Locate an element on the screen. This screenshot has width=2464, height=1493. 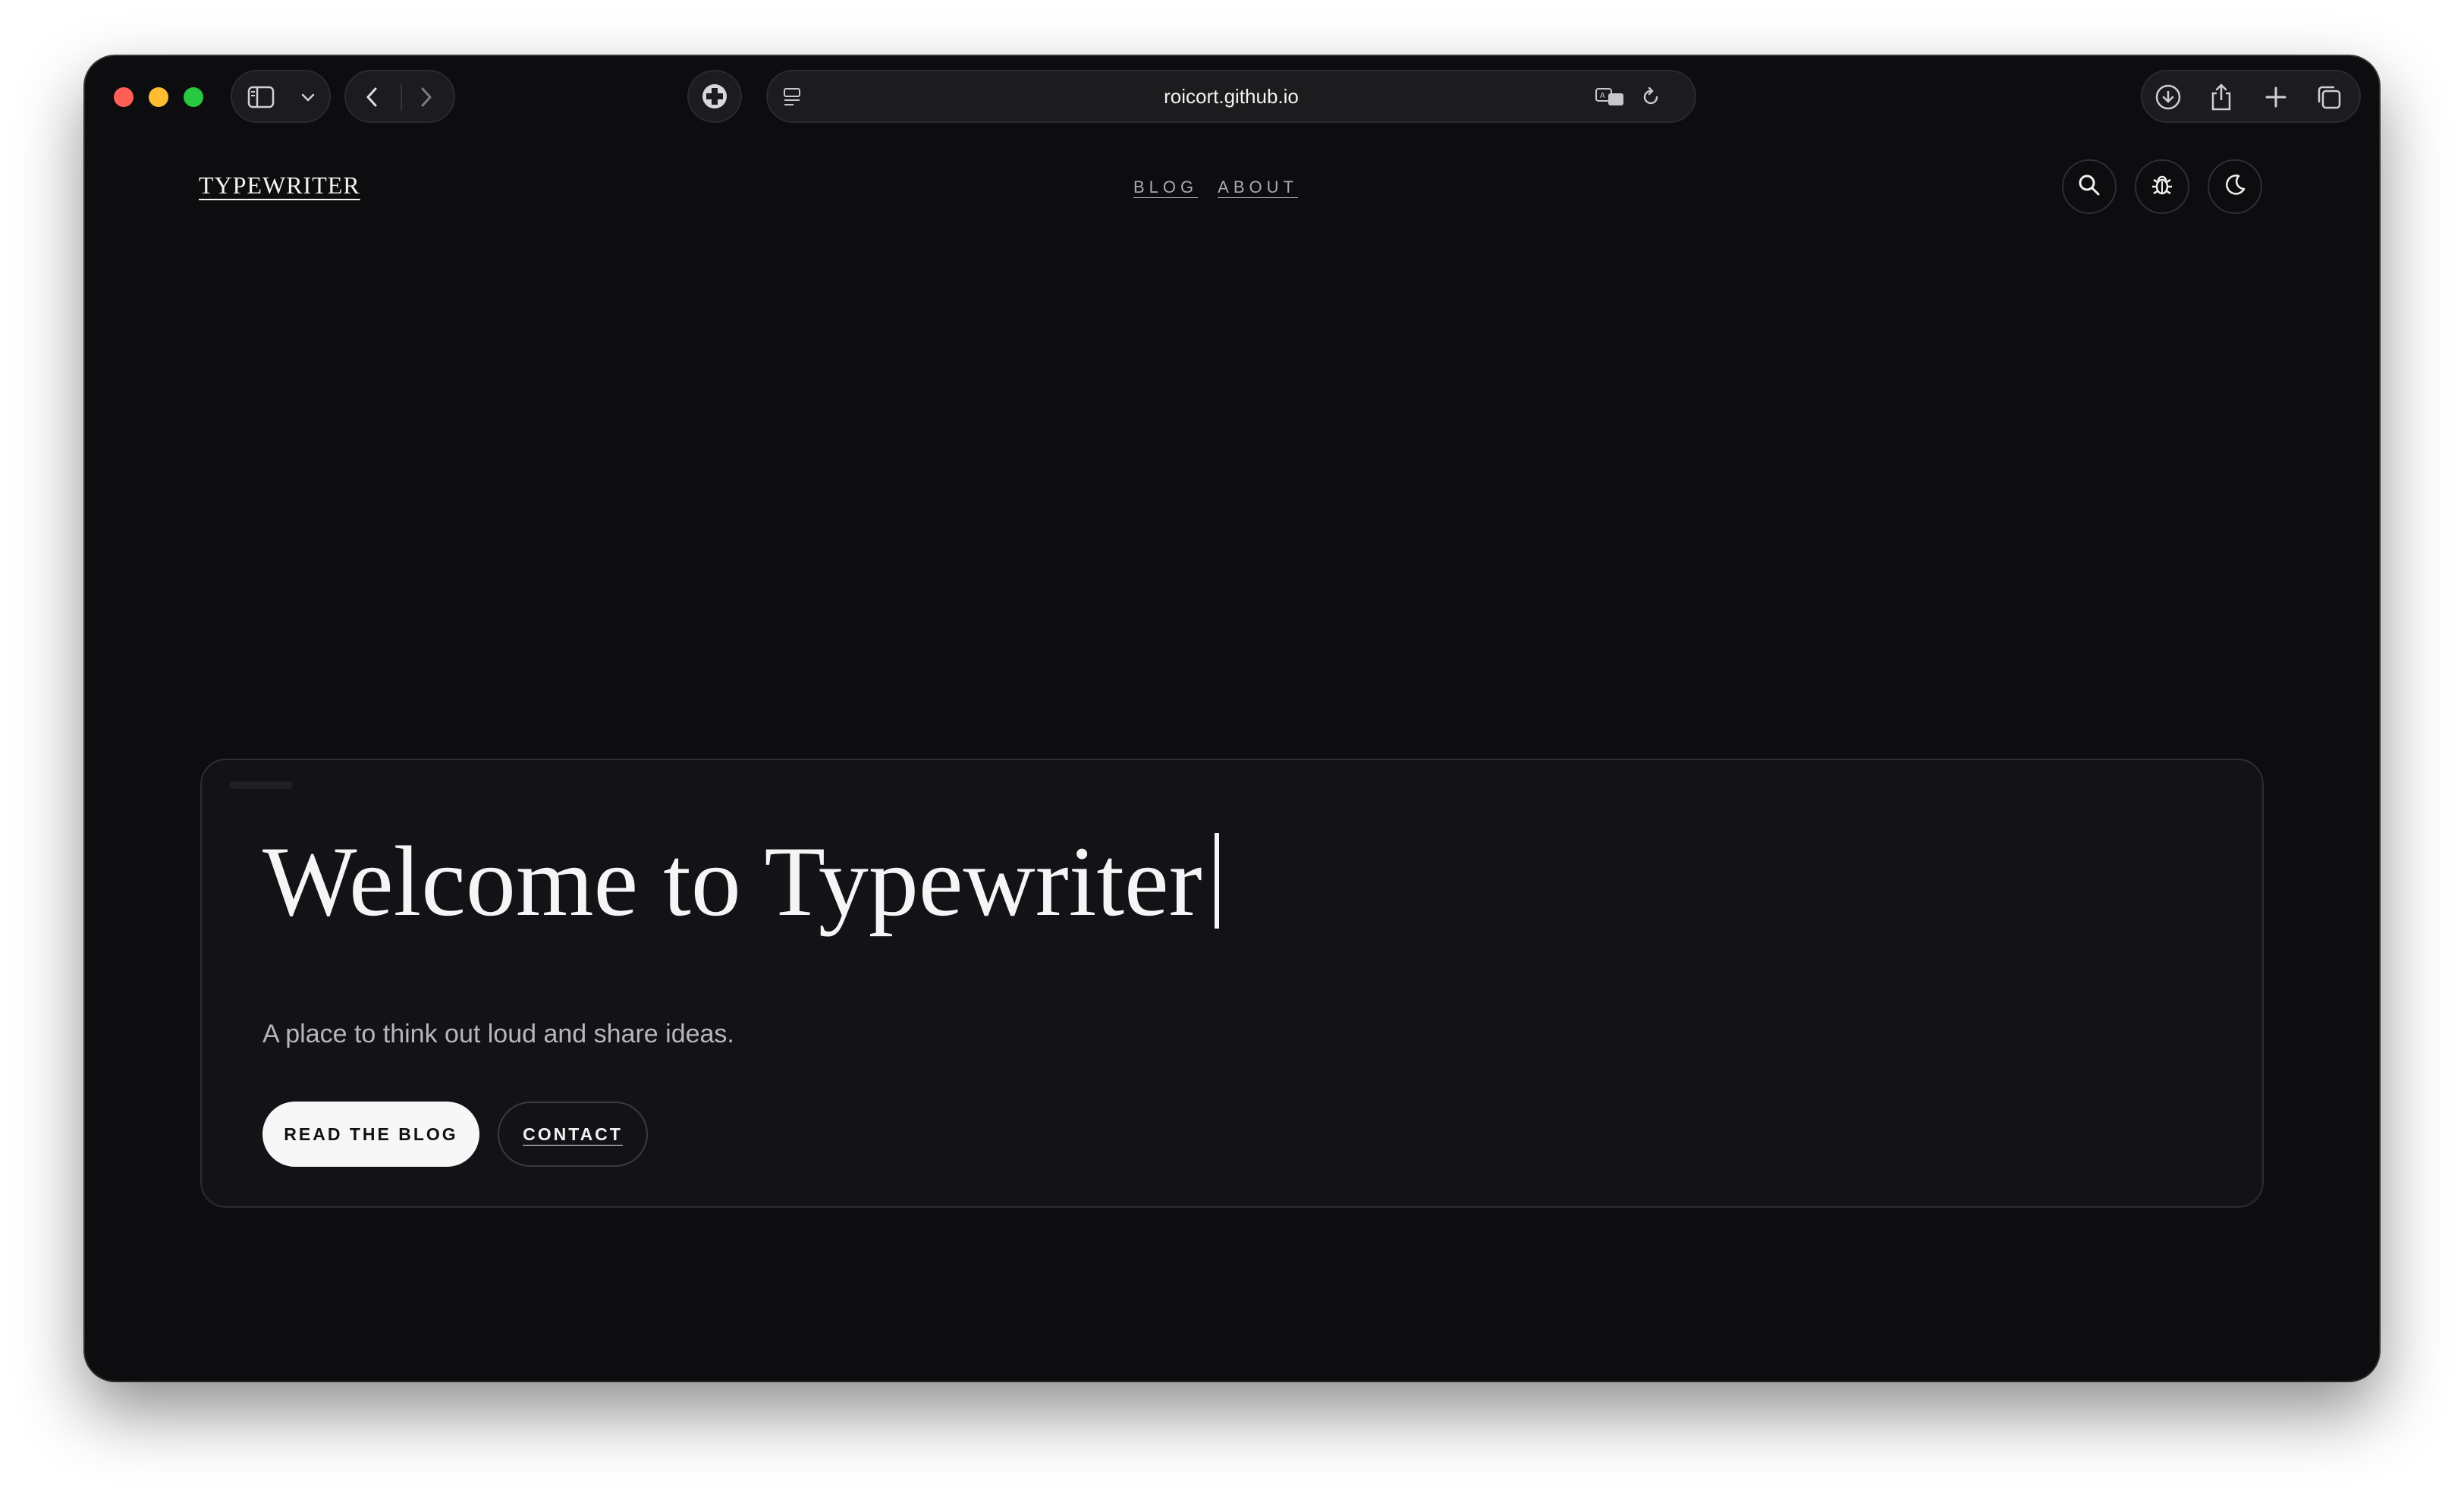
forward-arrow-icon is located at coordinates (426, 97).